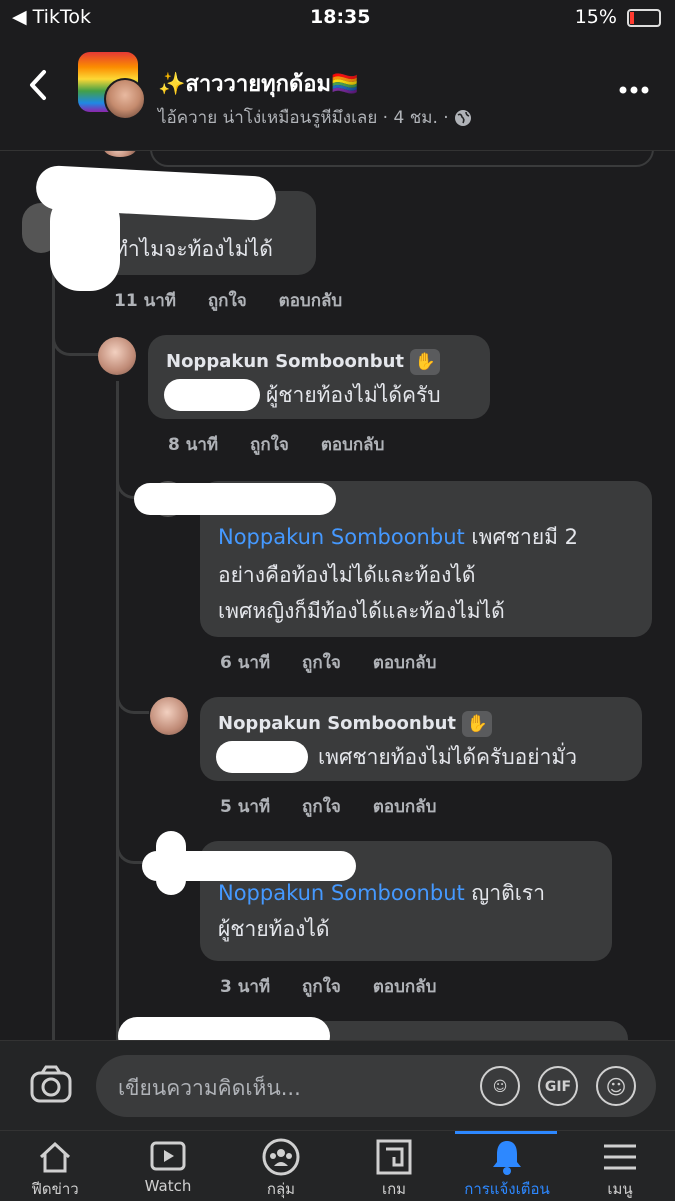 This screenshot has width=675, height=1201. I want to click on chevron-left-icon, so click(38, 85).